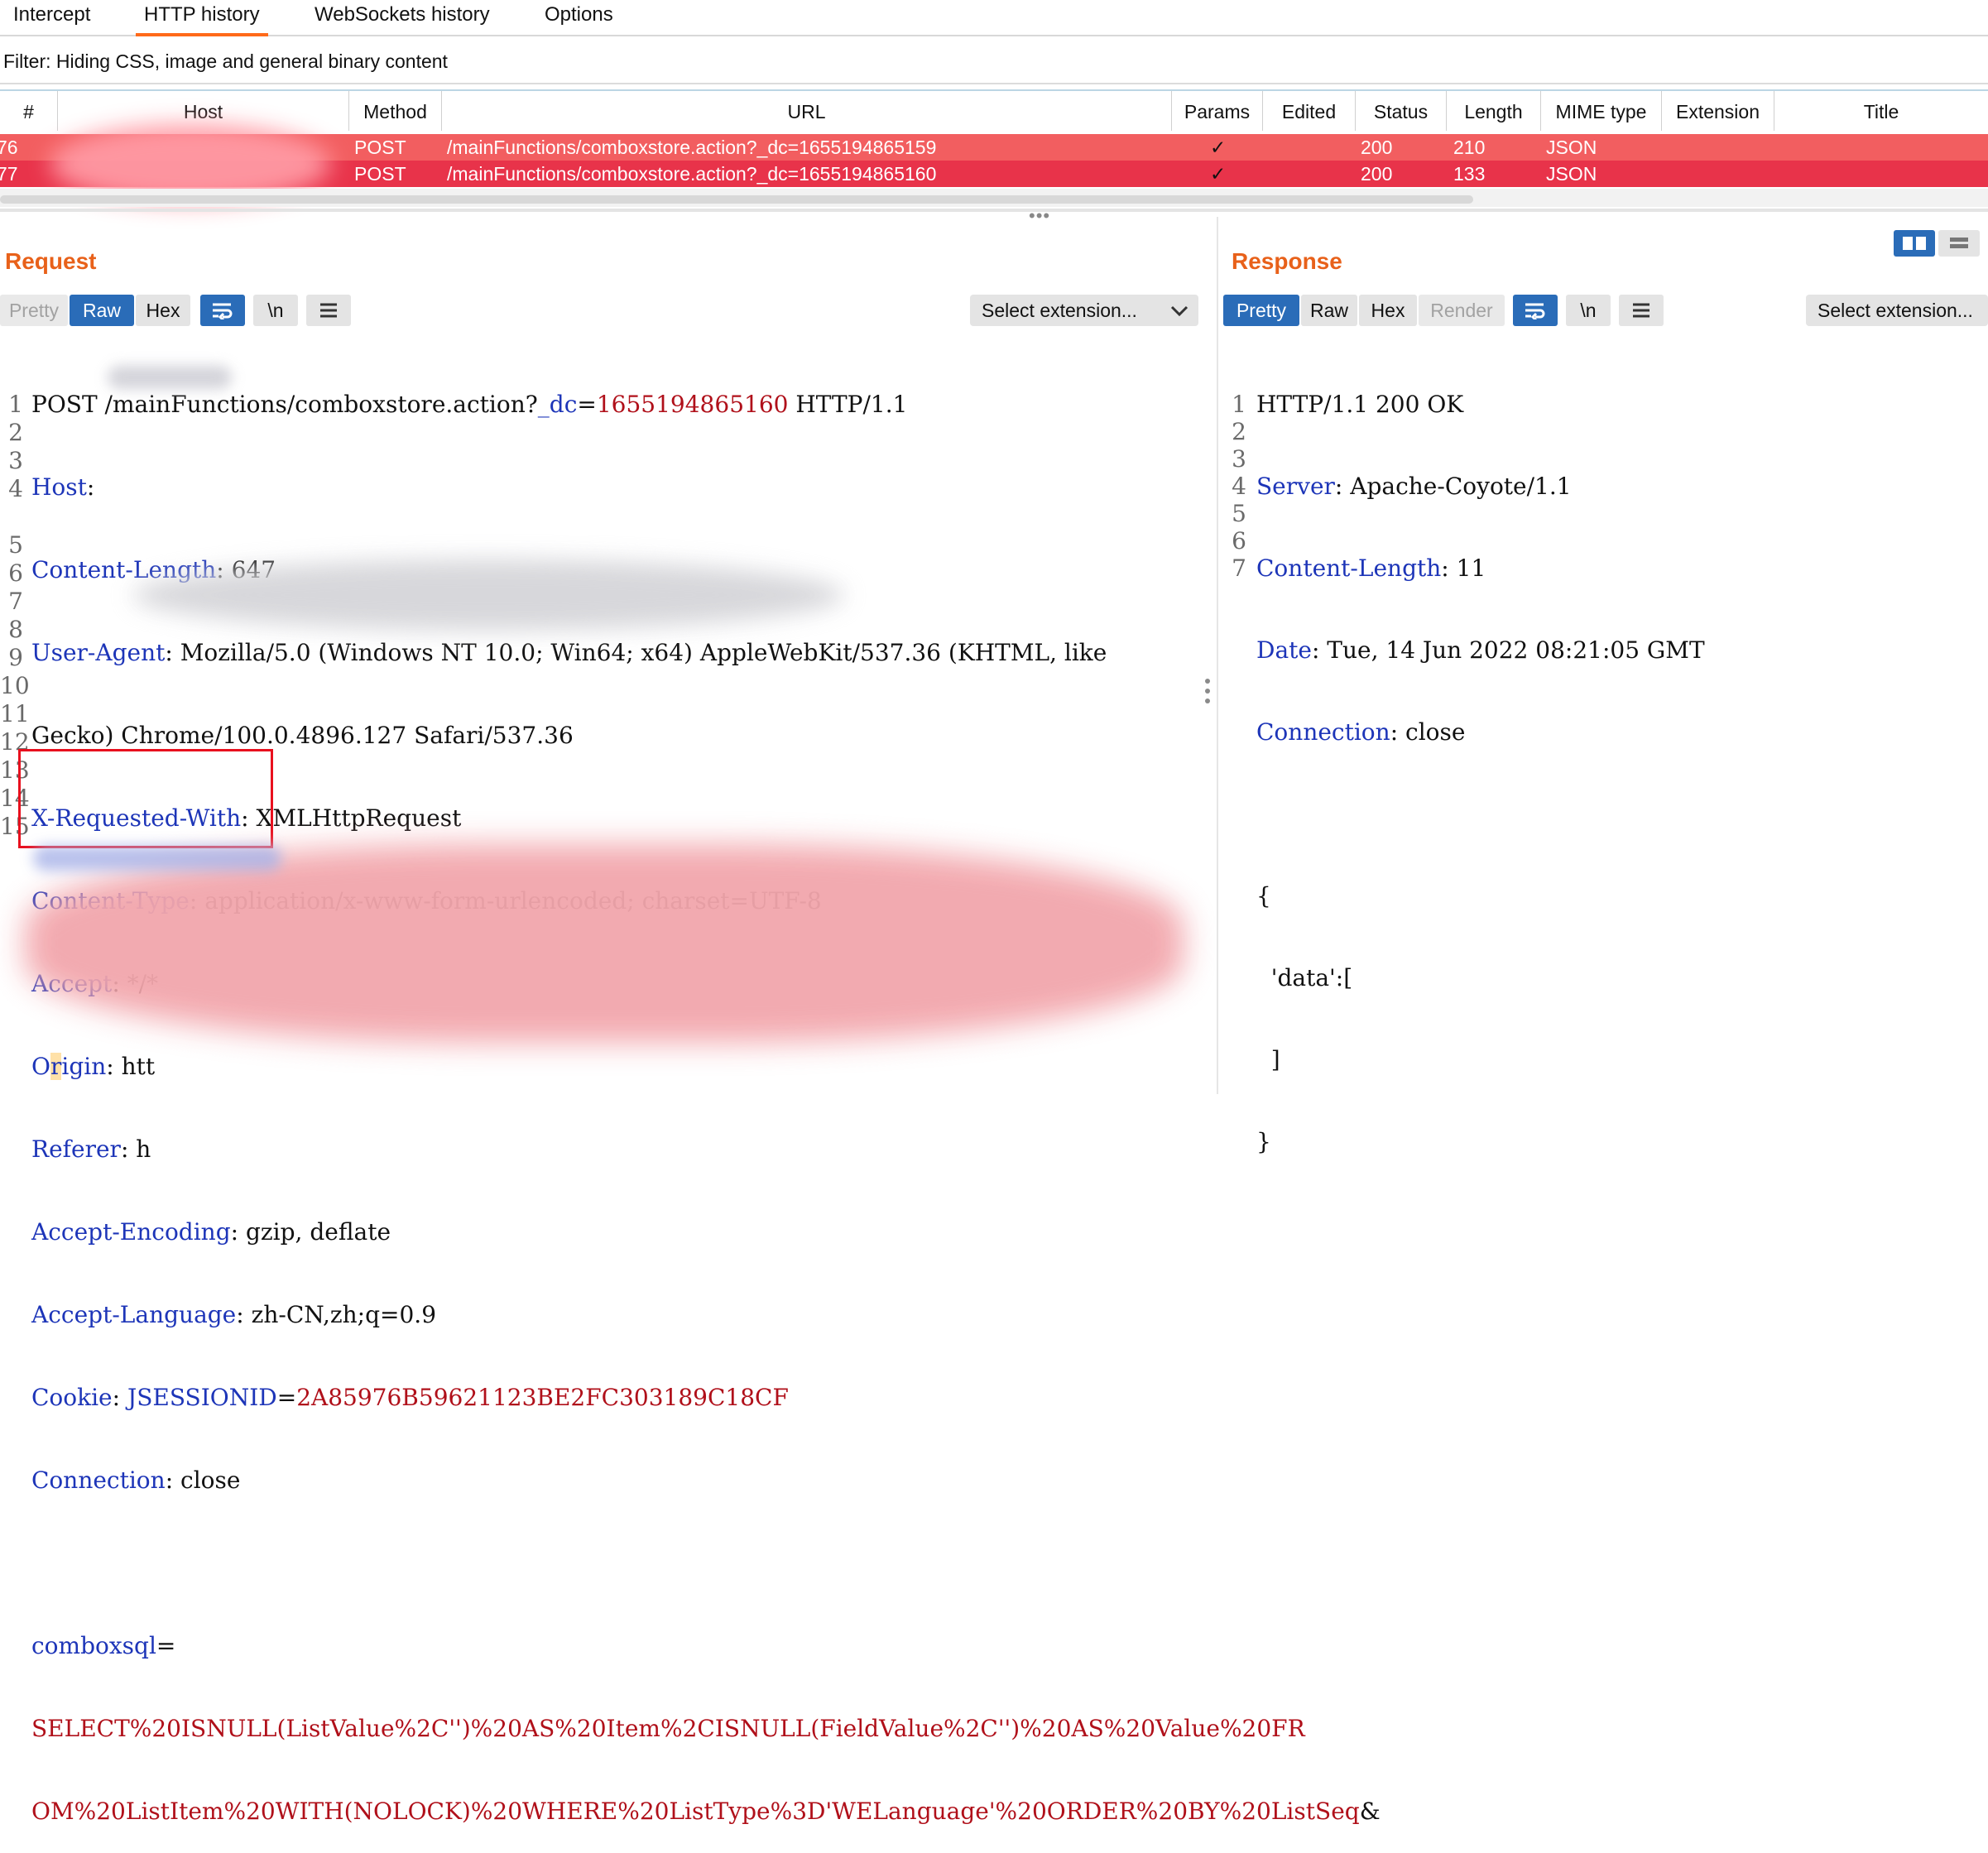 This screenshot has width=1988, height=1853. I want to click on response-render-button: Render, so click(1462, 310).